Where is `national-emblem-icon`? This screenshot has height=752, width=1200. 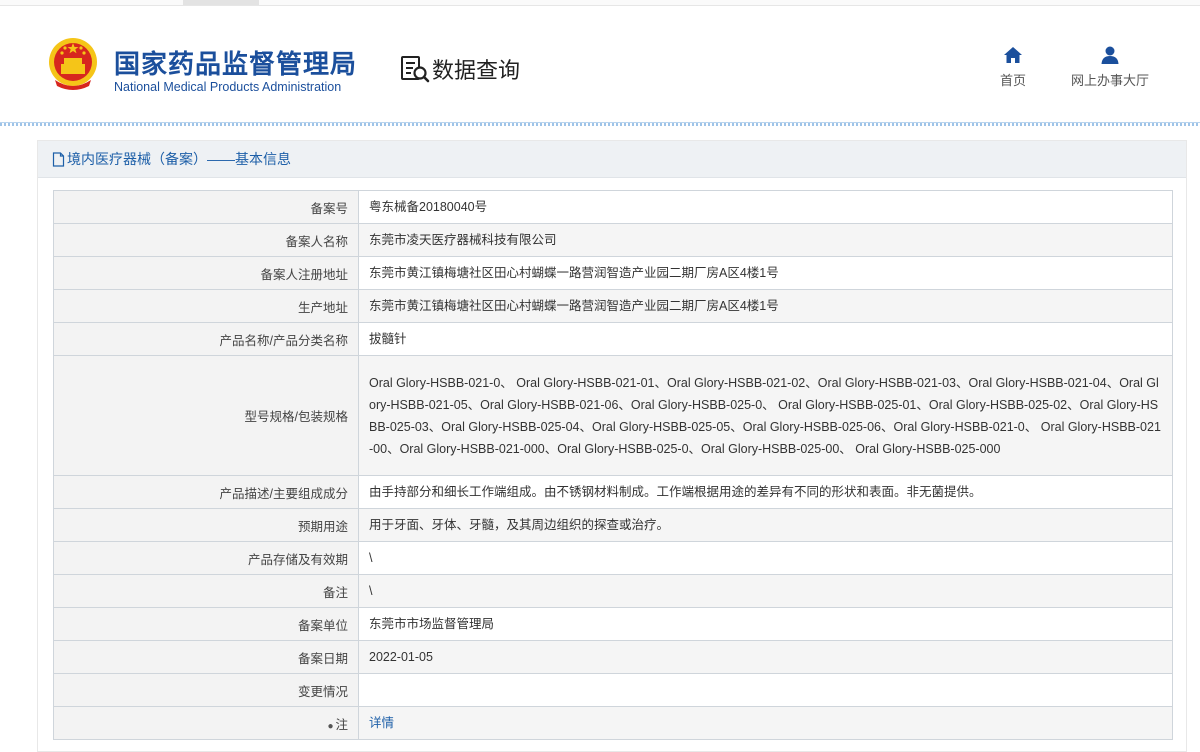 national-emblem-icon is located at coordinates (73, 64).